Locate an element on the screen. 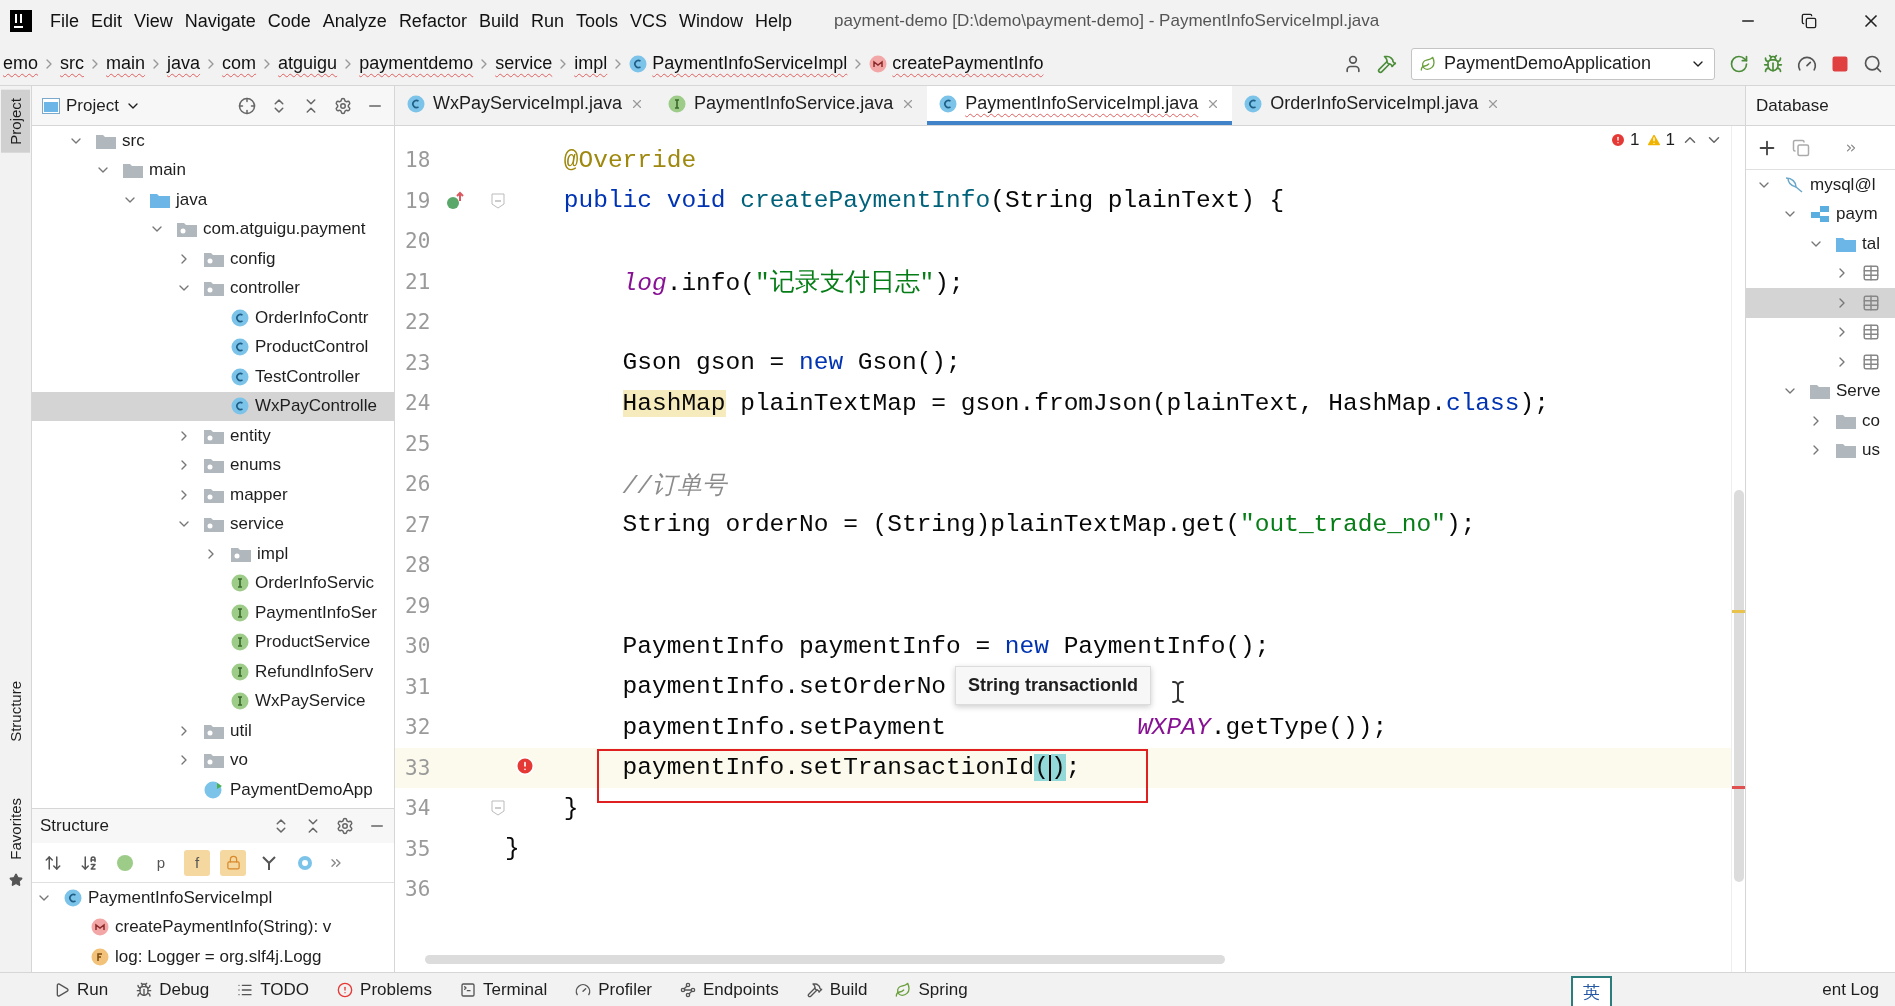 This screenshot has height=1006, width=1895. tool-window-button: ent Log is located at coordinates (1858, 989).